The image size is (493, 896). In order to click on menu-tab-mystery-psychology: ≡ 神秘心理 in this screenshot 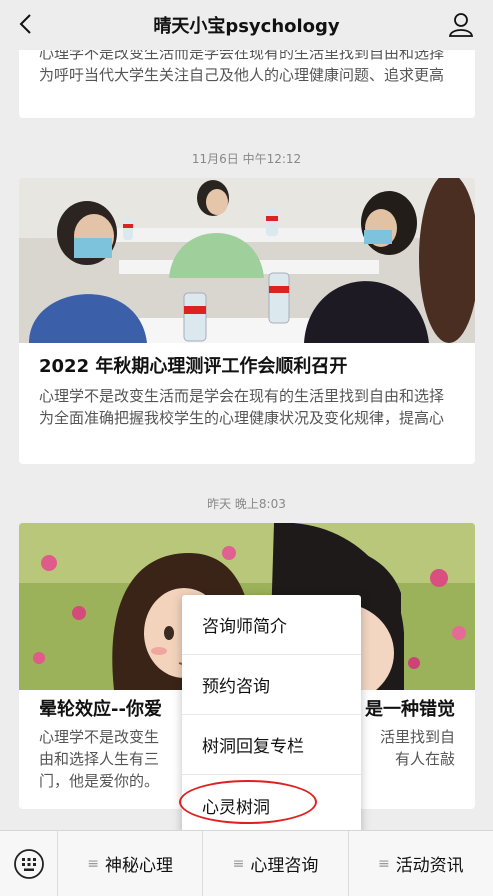, I will do `click(131, 863)`.